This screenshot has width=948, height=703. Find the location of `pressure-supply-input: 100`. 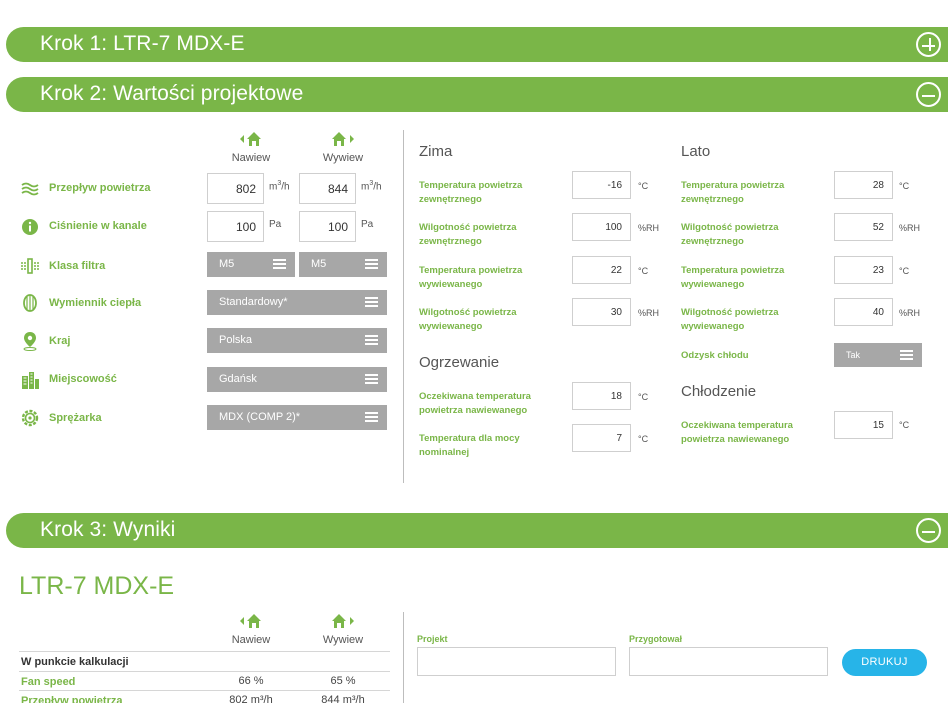

pressure-supply-input: 100 is located at coordinates (235, 226).